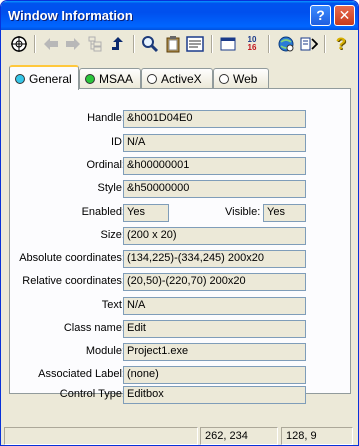 The height and width of the screenshot is (446, 359). Describe the element at coordinates (111, 188) in the screenshot. I see `style-label: Style:` at that location.